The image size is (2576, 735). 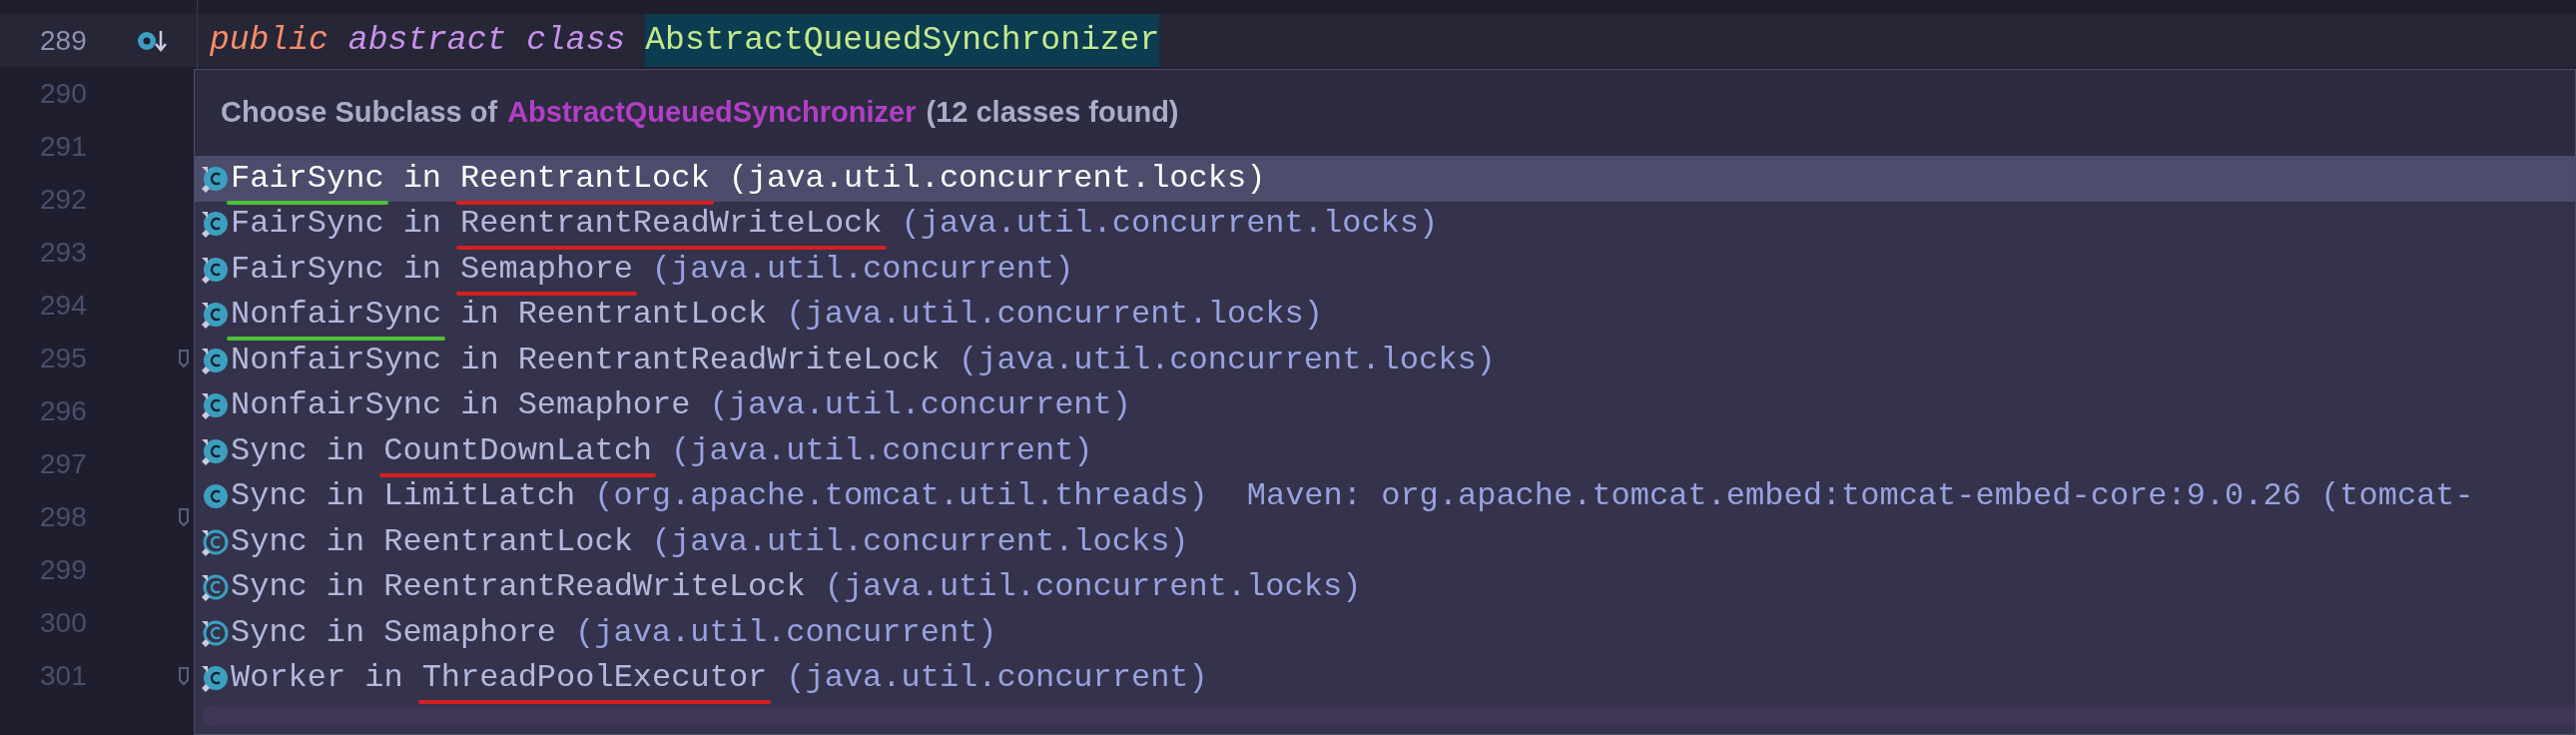 I want to click on subclass-item: Sync in LimitLatch (org.apache.tomcat.util.threads) Maven: org.apache.tomcat.embed:tomcat-embed-core:9.0.26 (tomcat-, so click(x=1385, y=496).